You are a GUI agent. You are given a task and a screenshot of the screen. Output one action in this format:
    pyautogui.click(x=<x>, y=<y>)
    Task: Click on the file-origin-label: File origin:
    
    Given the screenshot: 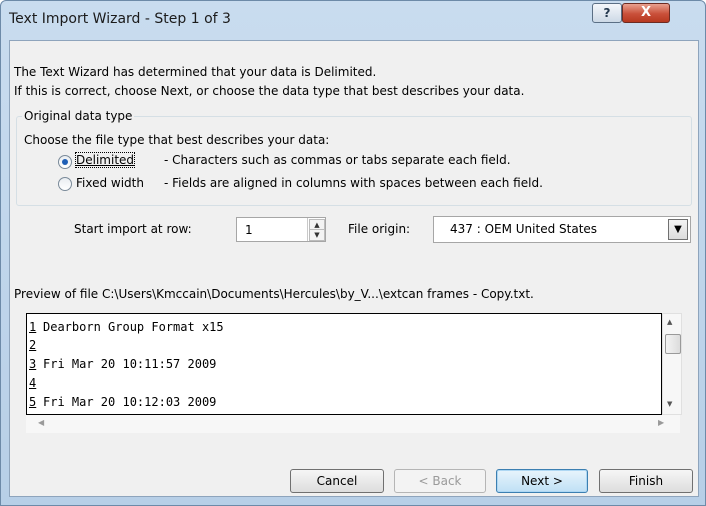 What is the action you would take?
    pyautogui.click(x=379, y=229)
    